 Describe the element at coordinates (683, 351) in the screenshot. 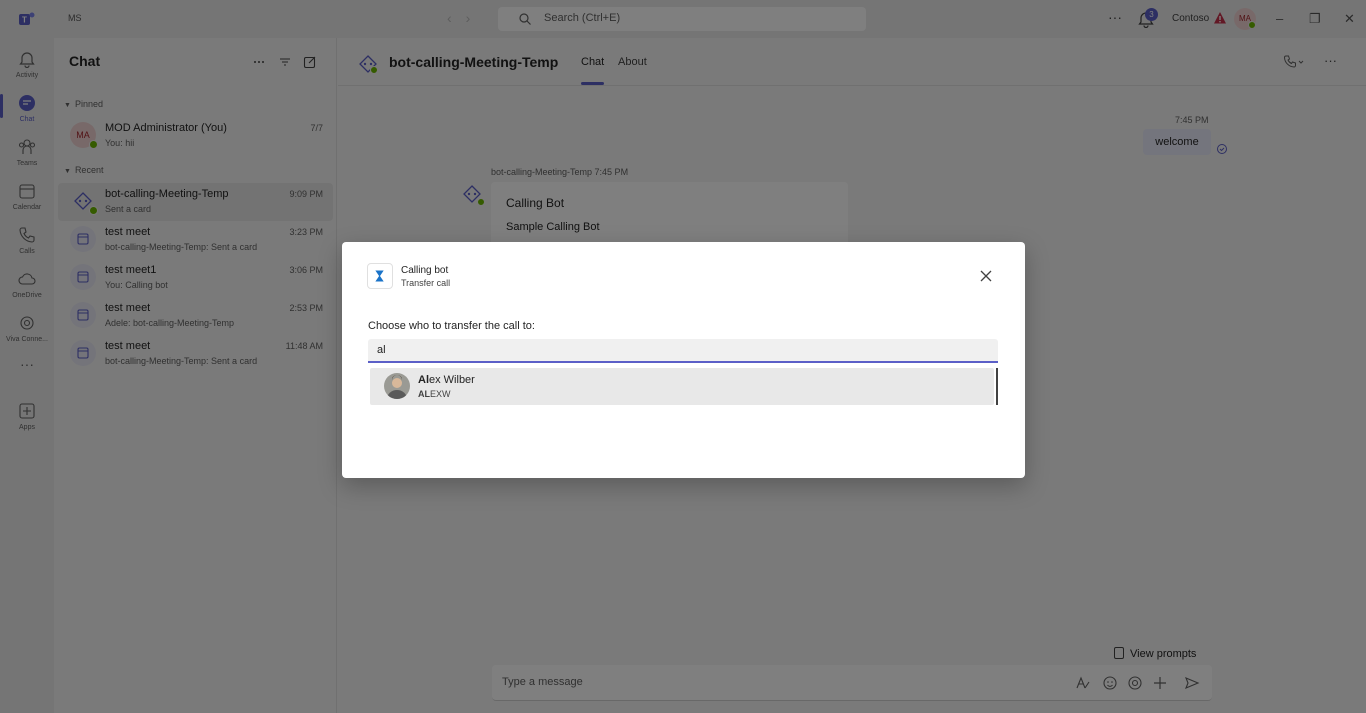

I see `transfer-search-input` at that location.